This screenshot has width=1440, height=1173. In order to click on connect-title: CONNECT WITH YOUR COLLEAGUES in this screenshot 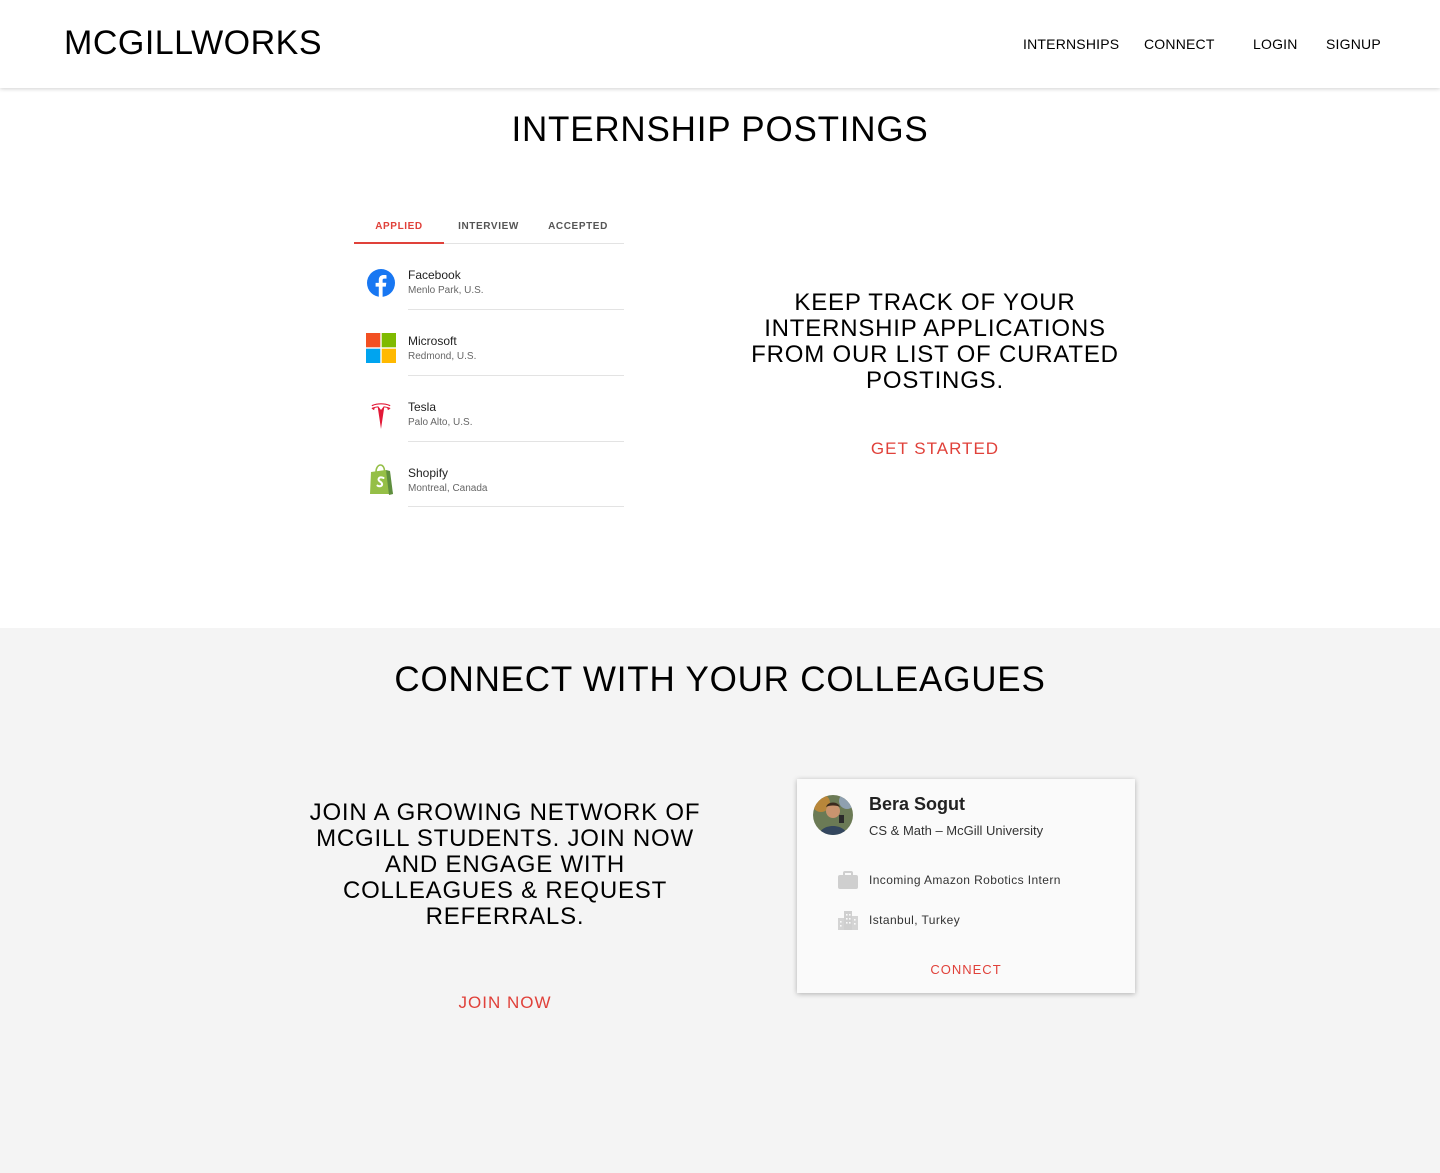, I will do `click(720, 679)`.